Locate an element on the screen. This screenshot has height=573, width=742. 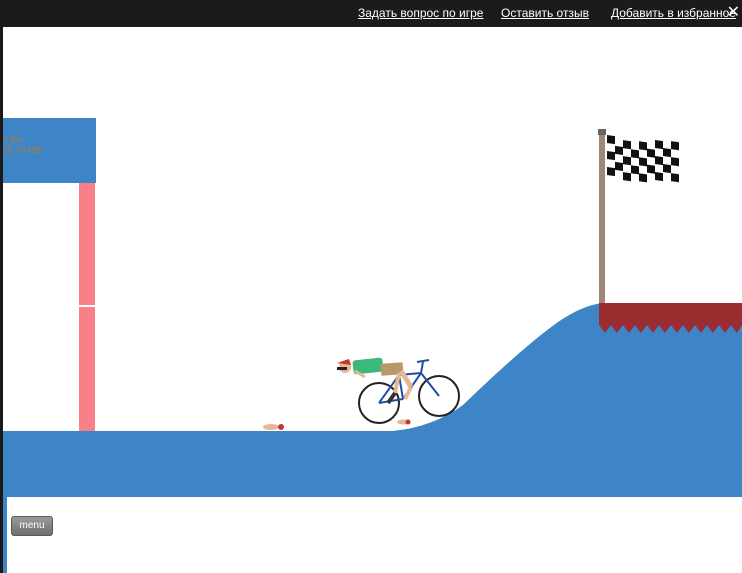
severed-arm is located at coordinates (273, 427).